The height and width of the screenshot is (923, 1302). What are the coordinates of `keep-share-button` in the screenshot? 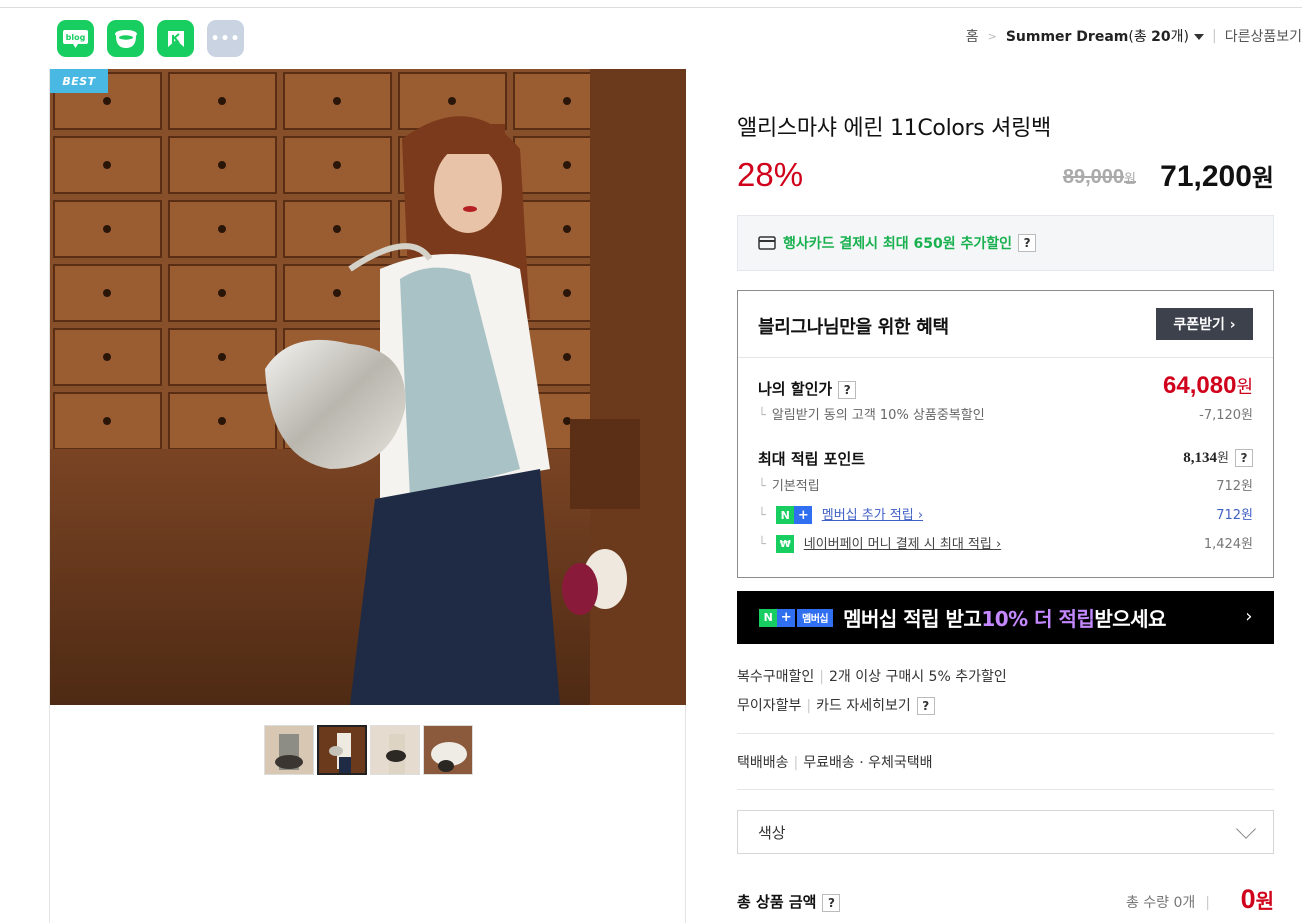 It's located at (175, 38).